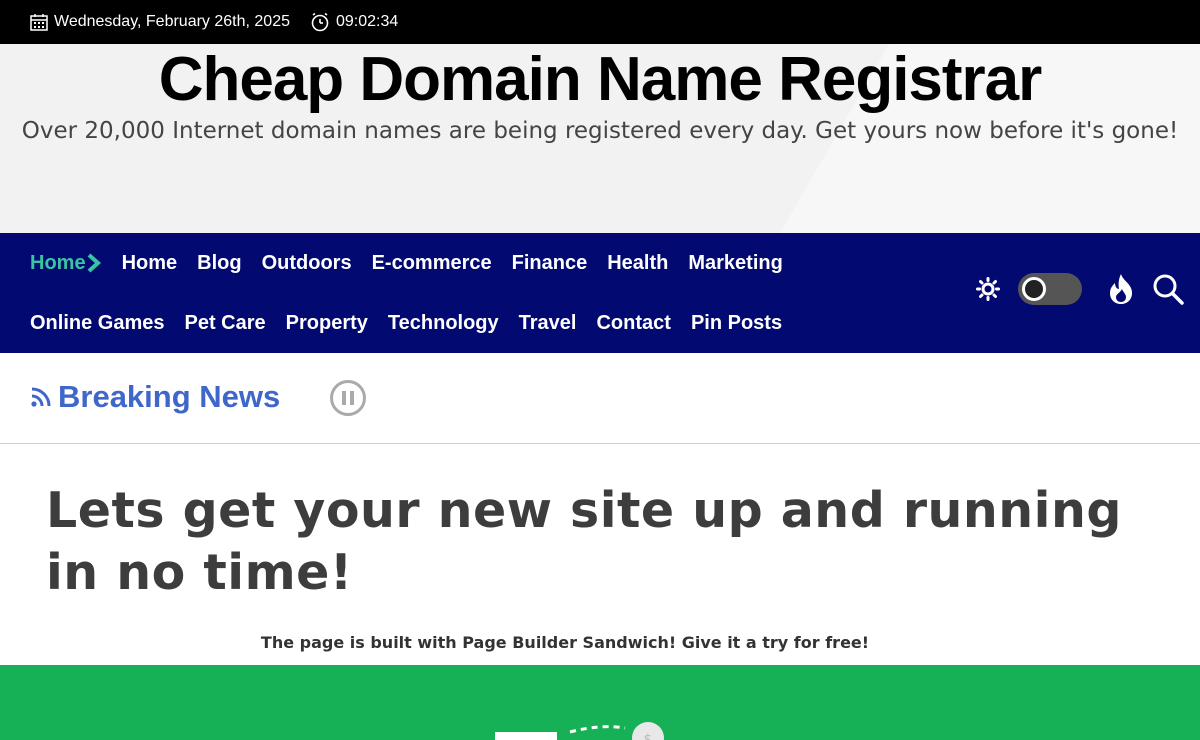 The width and height of the screenshot is (1200, 740). I want to click on chevron-right-icon, so click(94, 263).